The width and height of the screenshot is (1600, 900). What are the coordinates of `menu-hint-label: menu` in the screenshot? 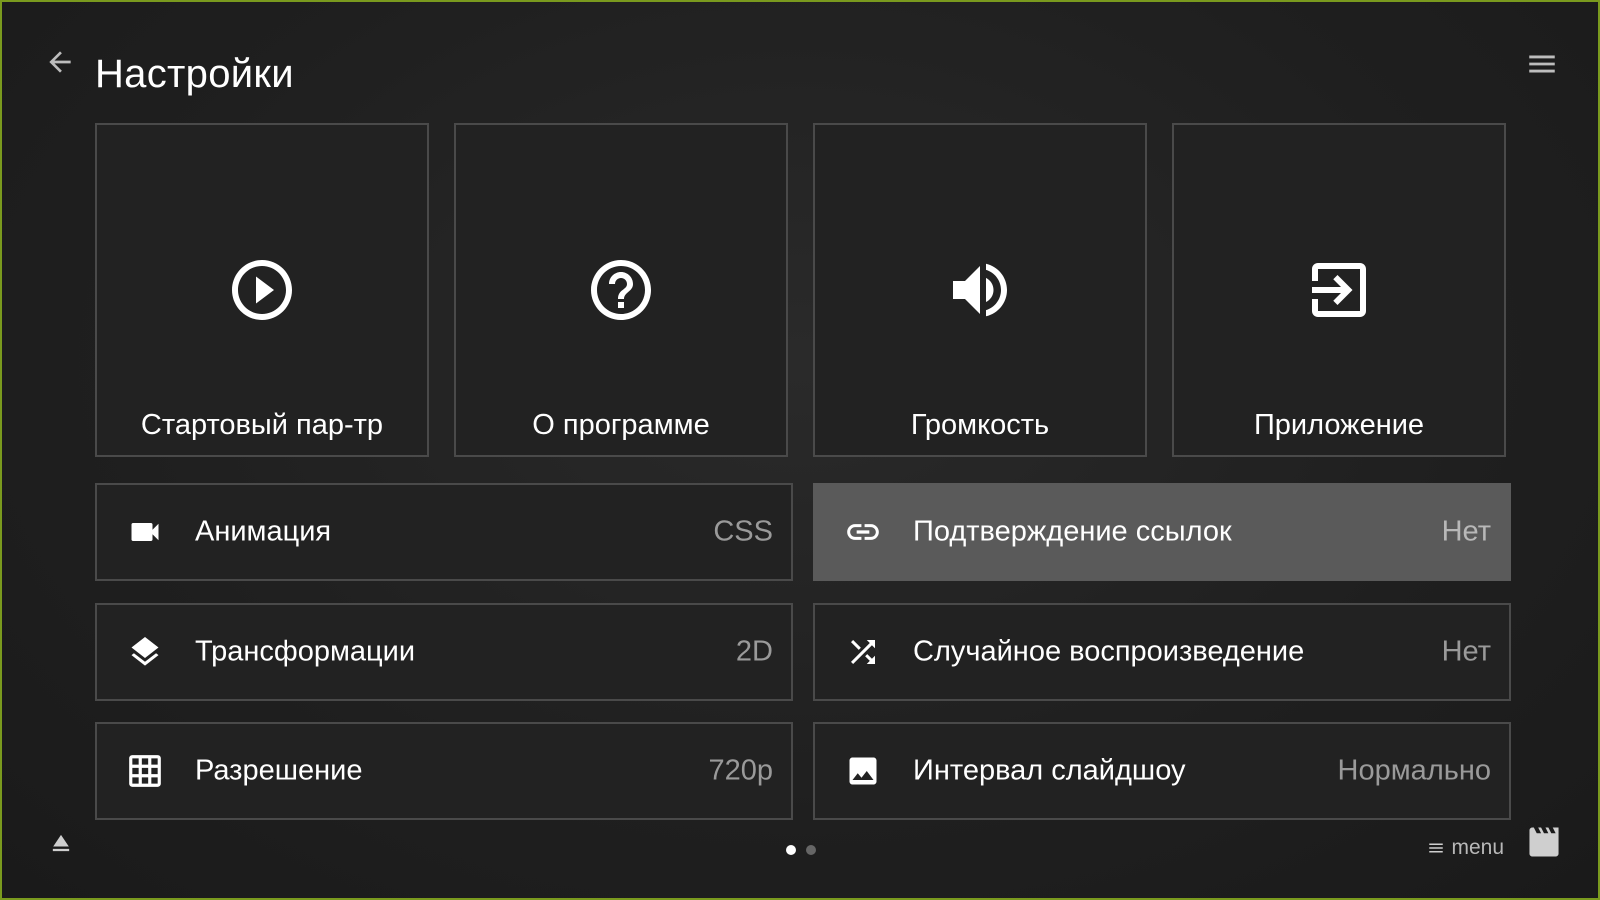 It's located at (1477, 847).